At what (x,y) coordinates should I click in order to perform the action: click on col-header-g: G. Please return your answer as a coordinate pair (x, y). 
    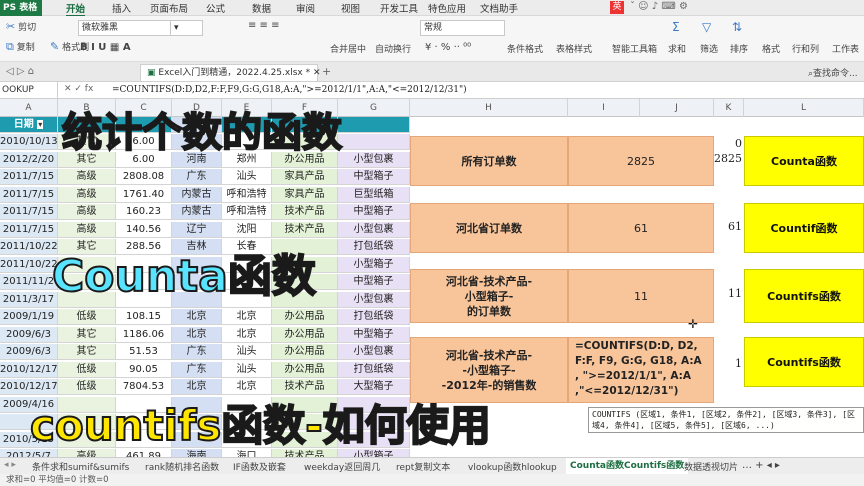
    Looking at the image, I should click on (374, 108).